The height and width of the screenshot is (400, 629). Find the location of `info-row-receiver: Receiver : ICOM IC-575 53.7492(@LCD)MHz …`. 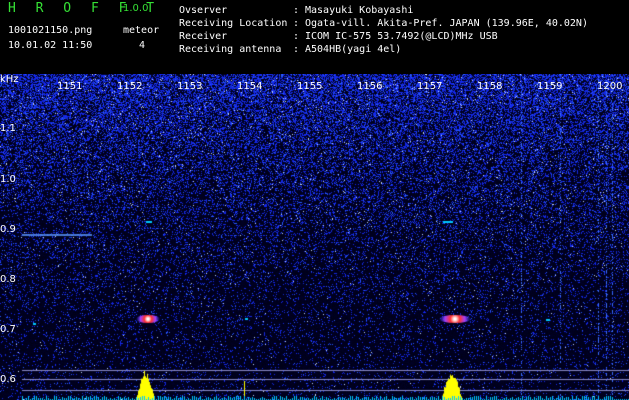

info-row-receiver: Receiver : ICOM IC-575 53.7492(@LCD)MHz … is located at coordinates (383, 36).